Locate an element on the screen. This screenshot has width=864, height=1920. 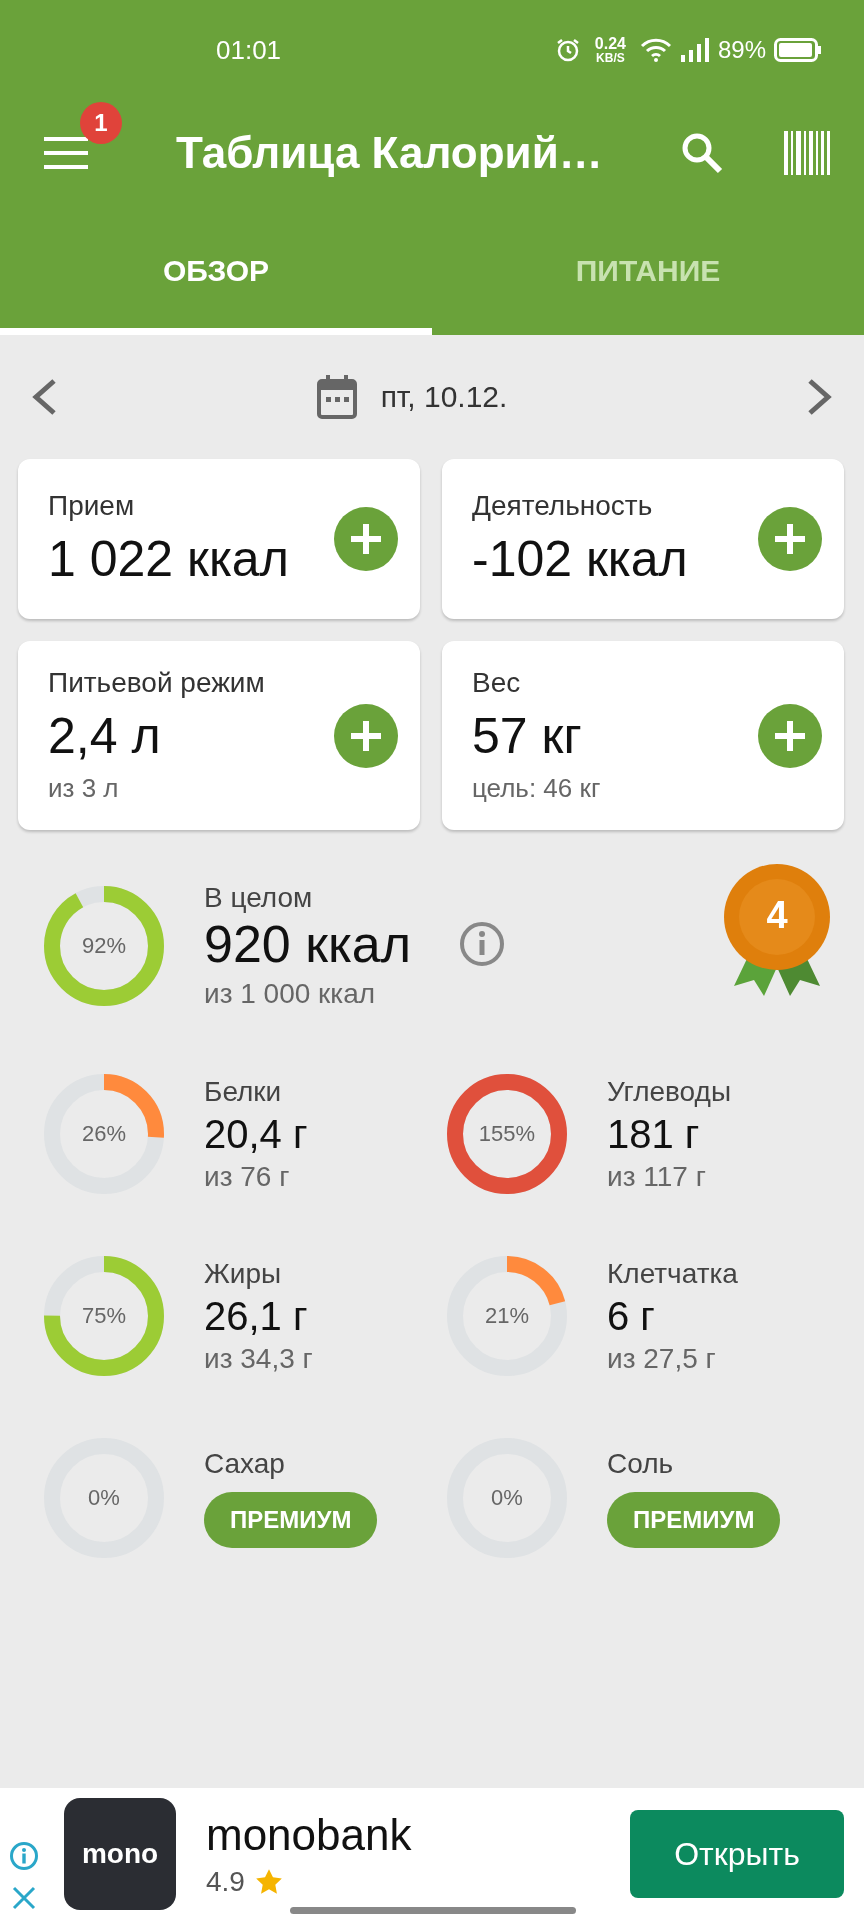
overall-goal: из 1 000 ккал is located at coordinates (290, 994).